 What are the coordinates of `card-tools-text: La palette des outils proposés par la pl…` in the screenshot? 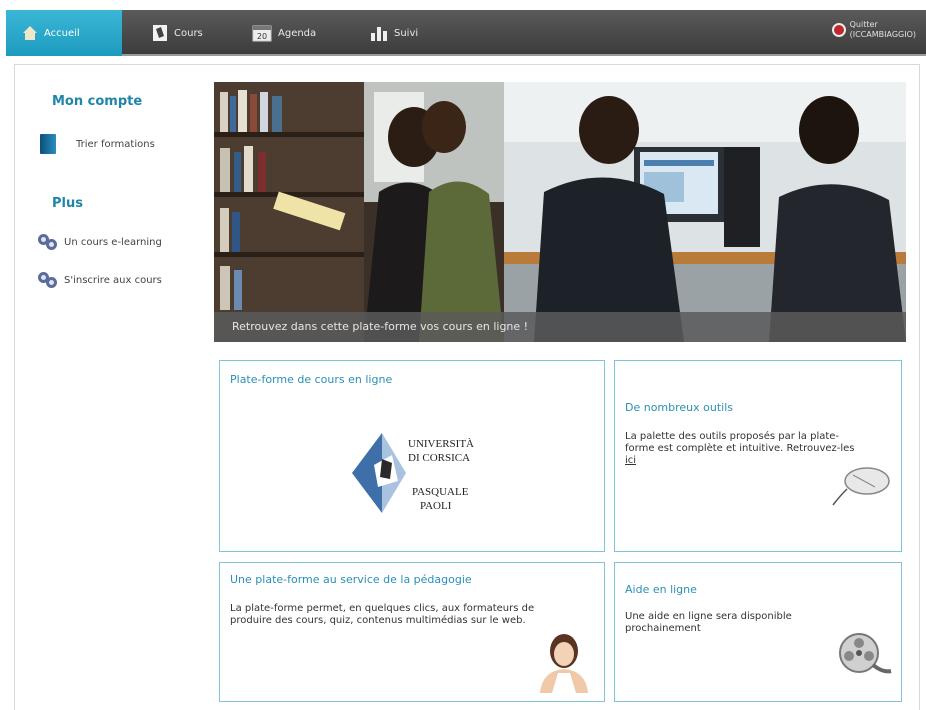 It's located at (740, 448).